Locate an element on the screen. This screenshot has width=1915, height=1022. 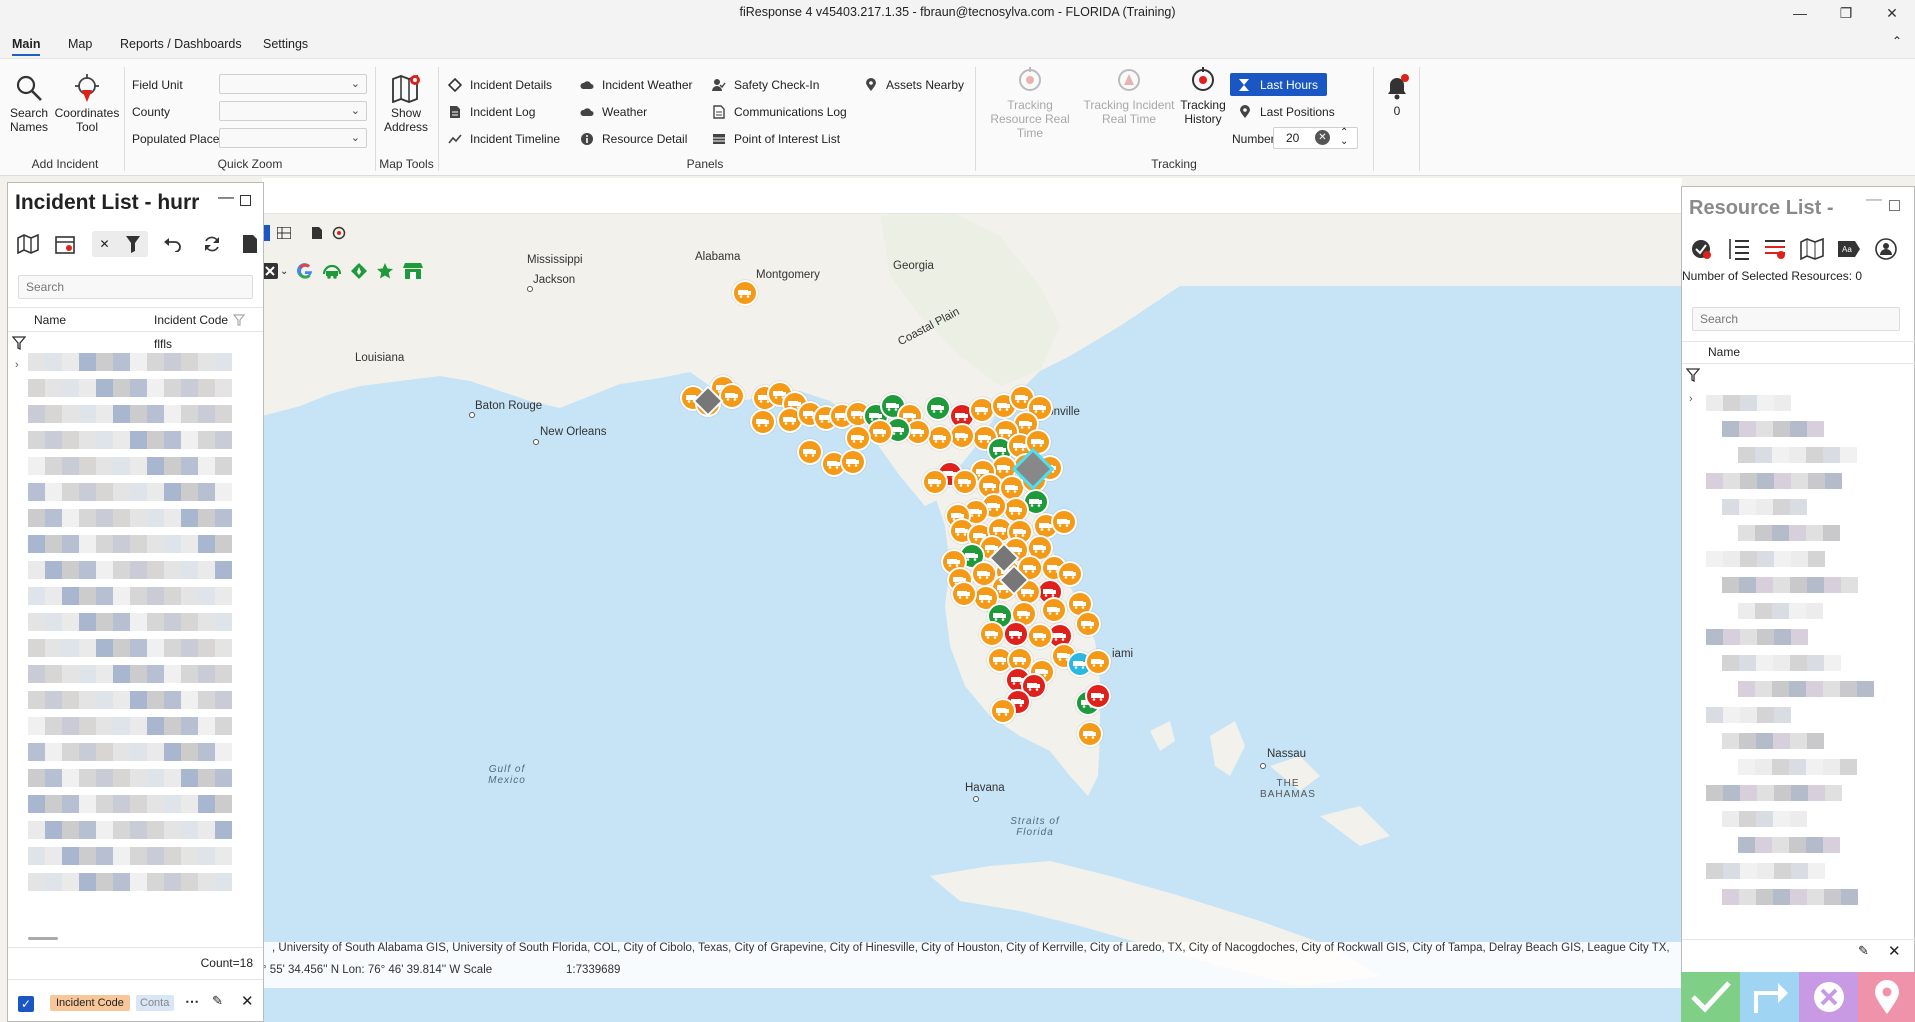
sort-list-icon is located at coordinates (1738, 249).